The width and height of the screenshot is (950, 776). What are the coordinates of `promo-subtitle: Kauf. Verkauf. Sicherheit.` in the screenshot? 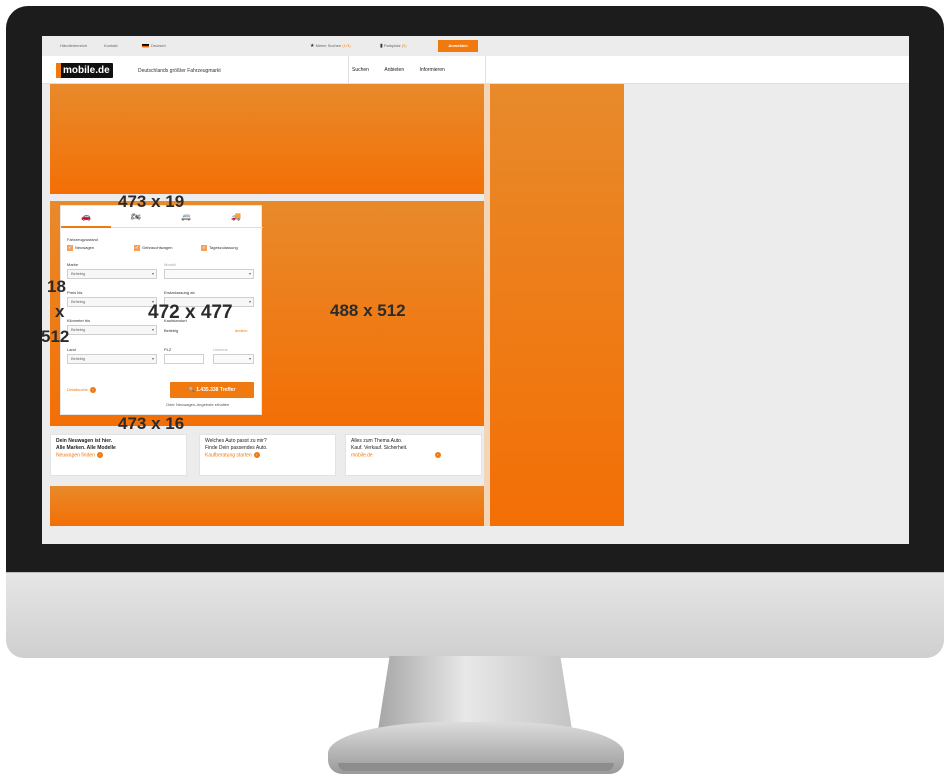 It's located at (379, 448).